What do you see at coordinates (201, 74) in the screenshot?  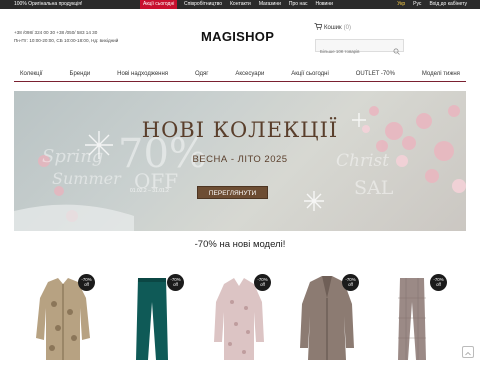 I see `nav-clothing: Одяг` at bounding box center [201, 74].